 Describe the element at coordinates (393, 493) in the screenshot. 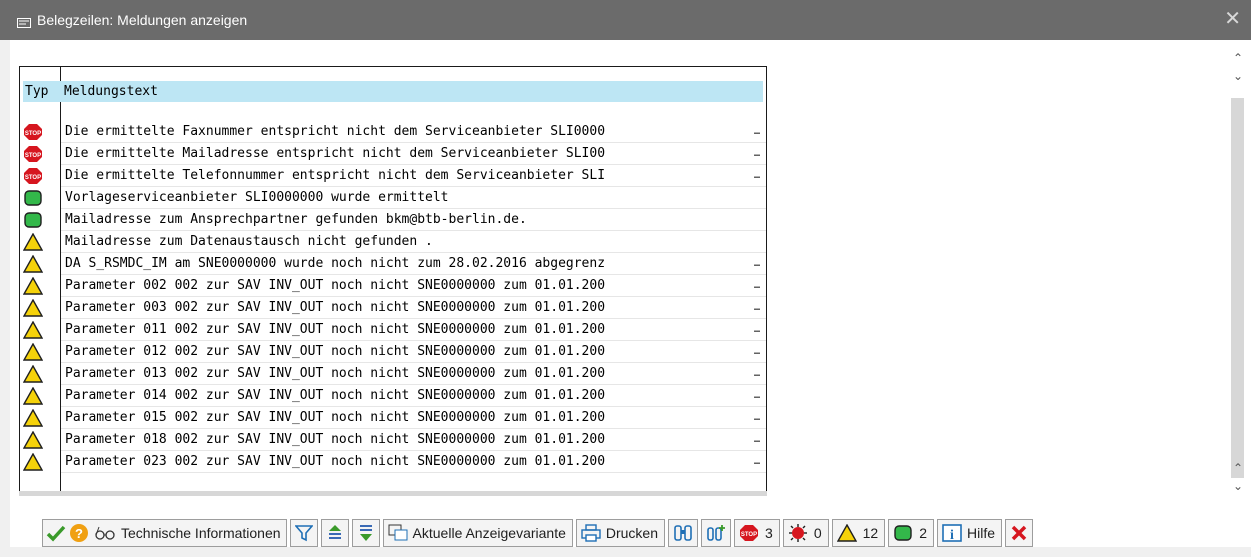

I see `horizontal-scrollbar` at that location.